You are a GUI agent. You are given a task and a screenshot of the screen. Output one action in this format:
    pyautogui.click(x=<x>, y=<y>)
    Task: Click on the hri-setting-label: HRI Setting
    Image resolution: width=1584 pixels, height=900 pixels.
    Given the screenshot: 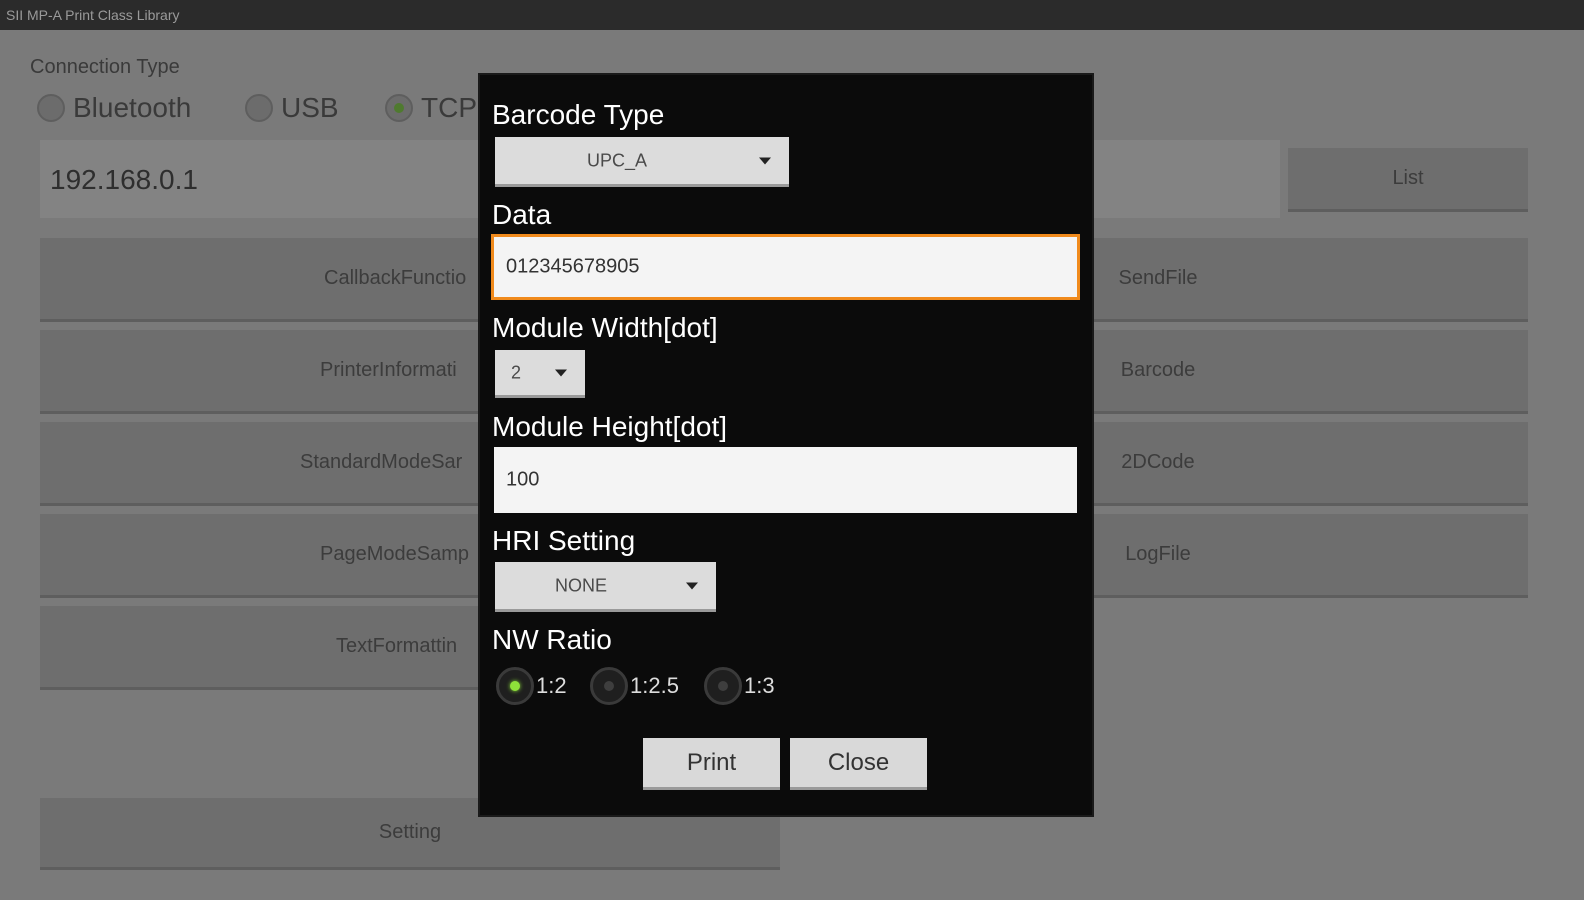 What is the action you would take?
    pyautogui.click(x=564, y=540)
    